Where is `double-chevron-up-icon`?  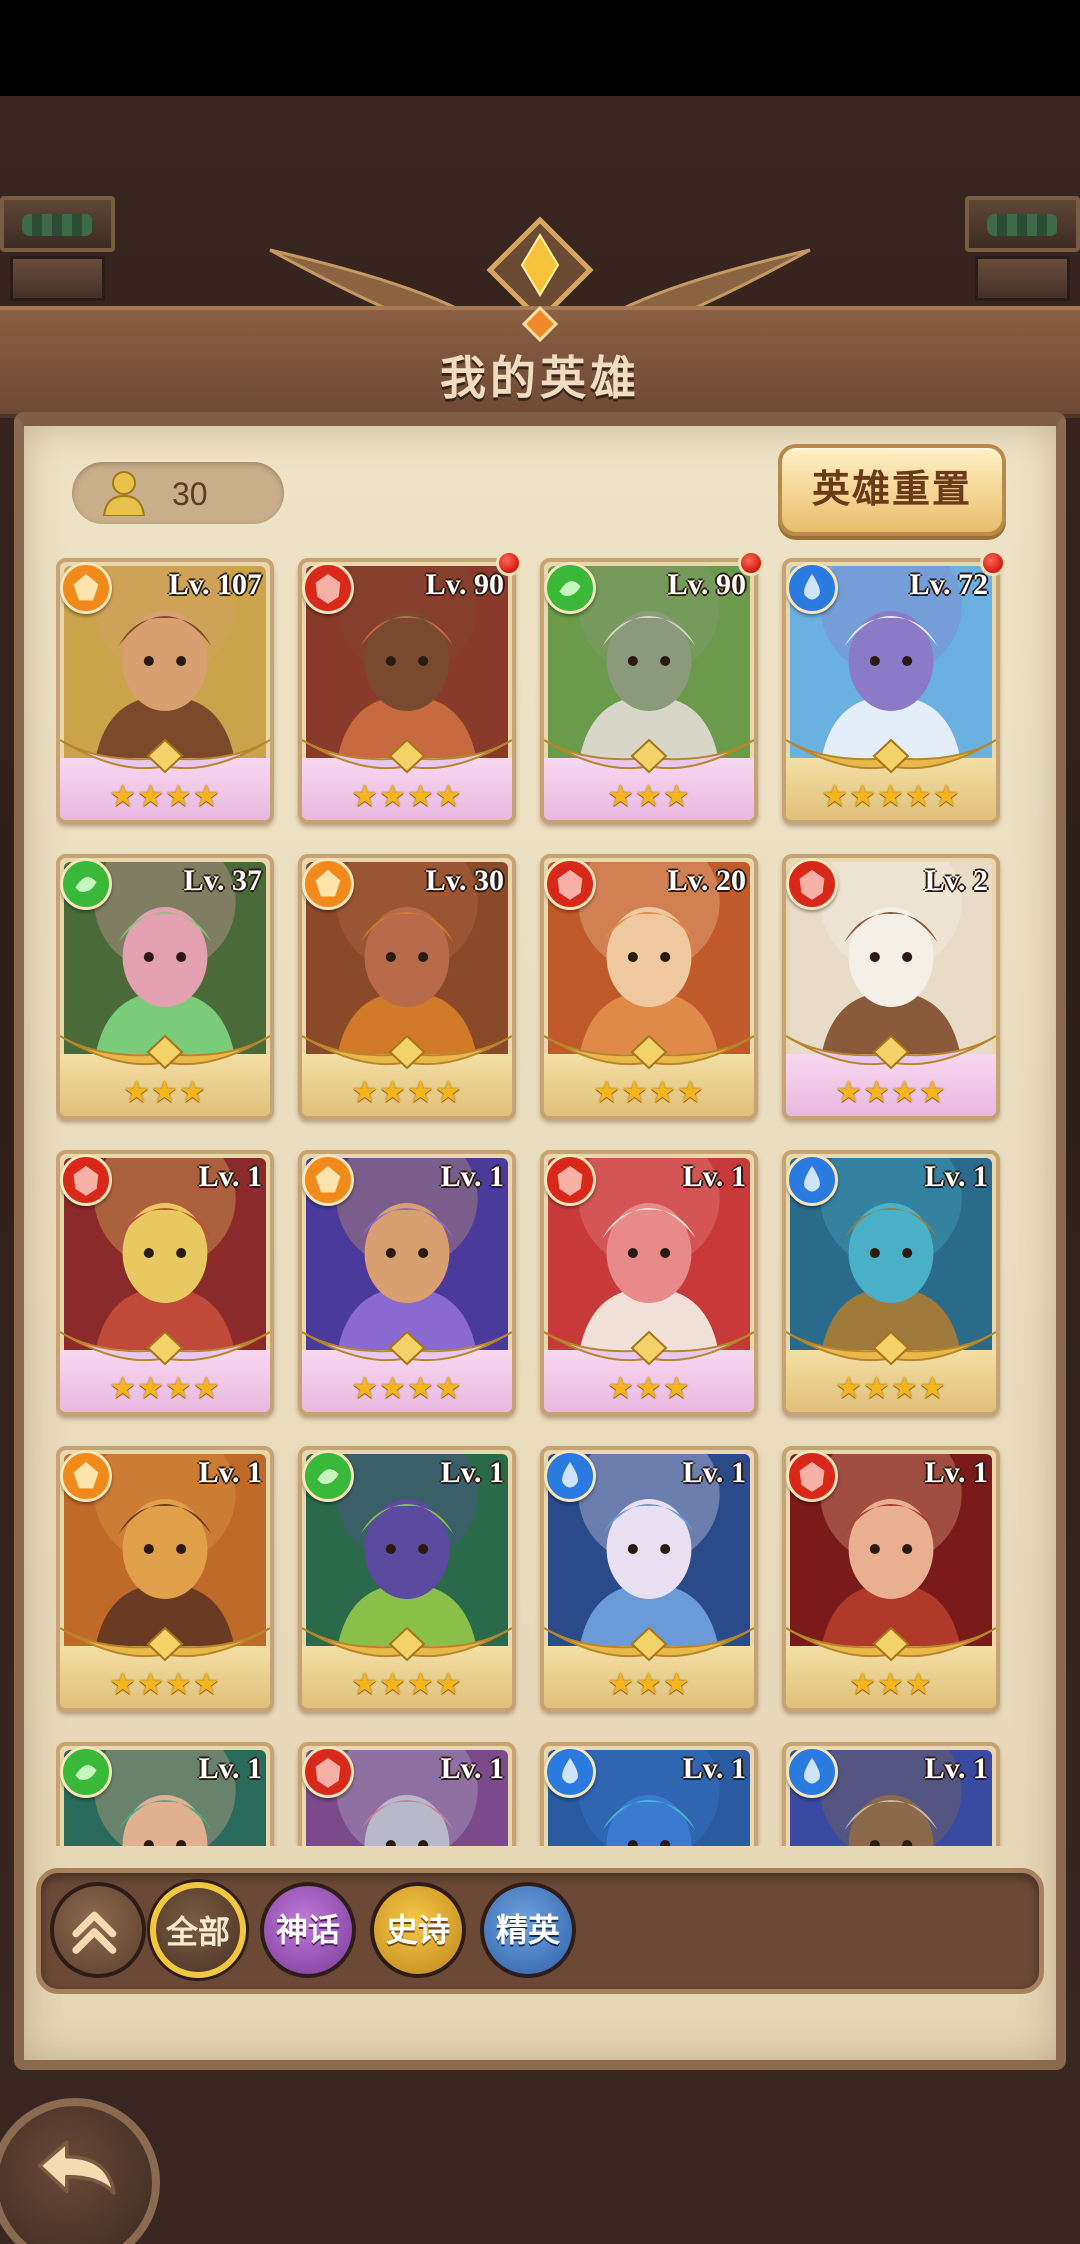 double-chevron-up-icon is located at coordinates (94, 1932).